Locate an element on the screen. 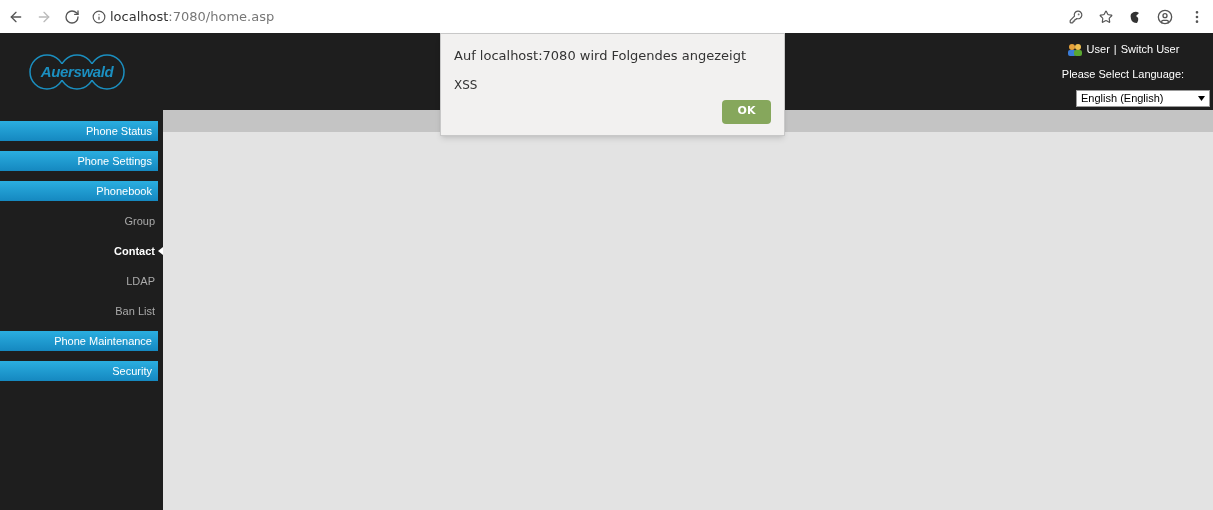 Image resolution: width=1213 pixels, height=510 pixels. key-icon is located at coordinates (1076, 16).